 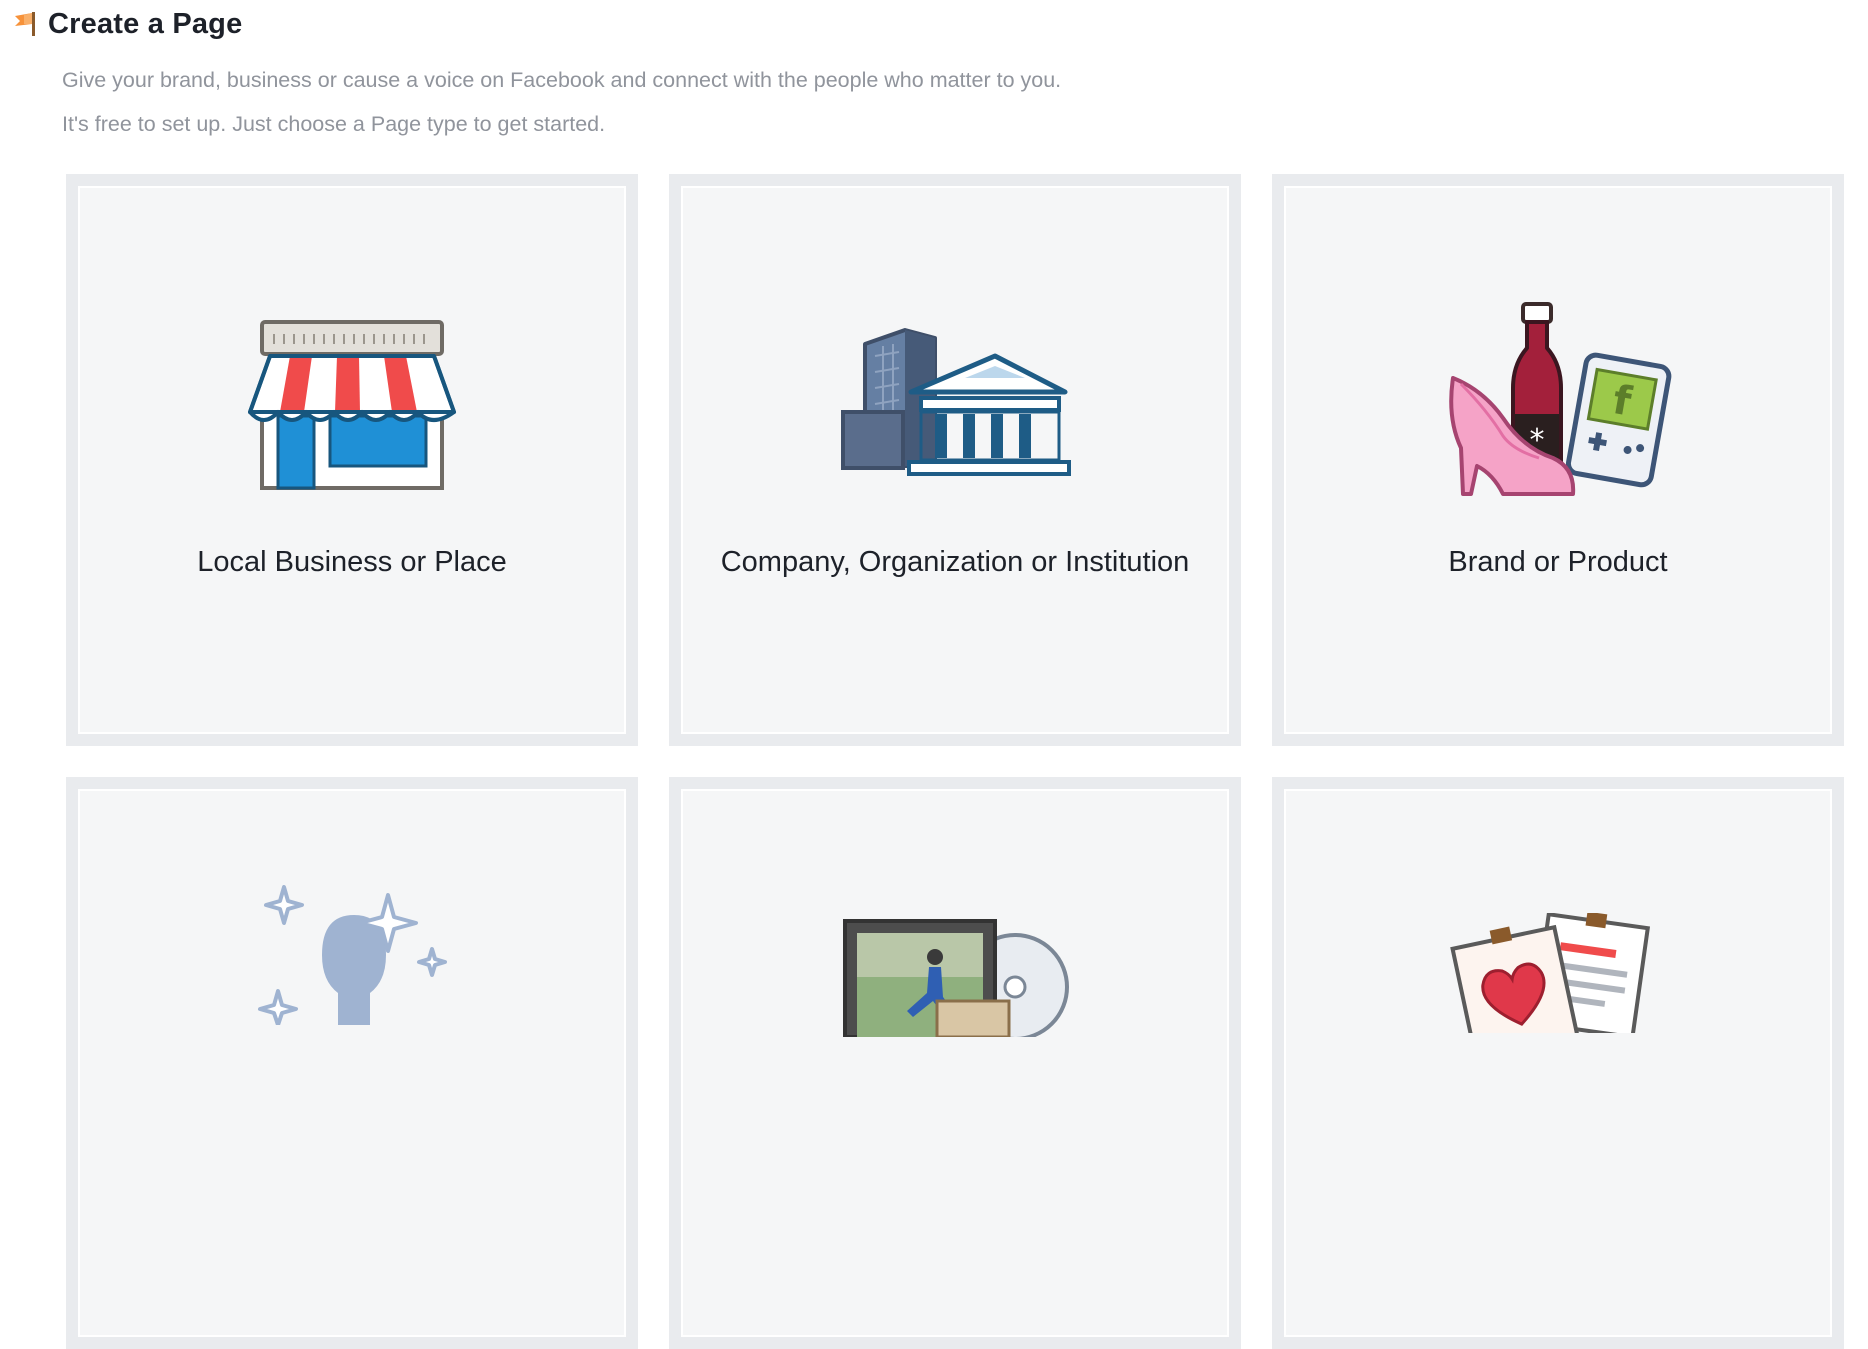 What do you see at coordinates (956, 978) in the screenshot?
I see `entertainment-icon` at bounding box center [956, 978].